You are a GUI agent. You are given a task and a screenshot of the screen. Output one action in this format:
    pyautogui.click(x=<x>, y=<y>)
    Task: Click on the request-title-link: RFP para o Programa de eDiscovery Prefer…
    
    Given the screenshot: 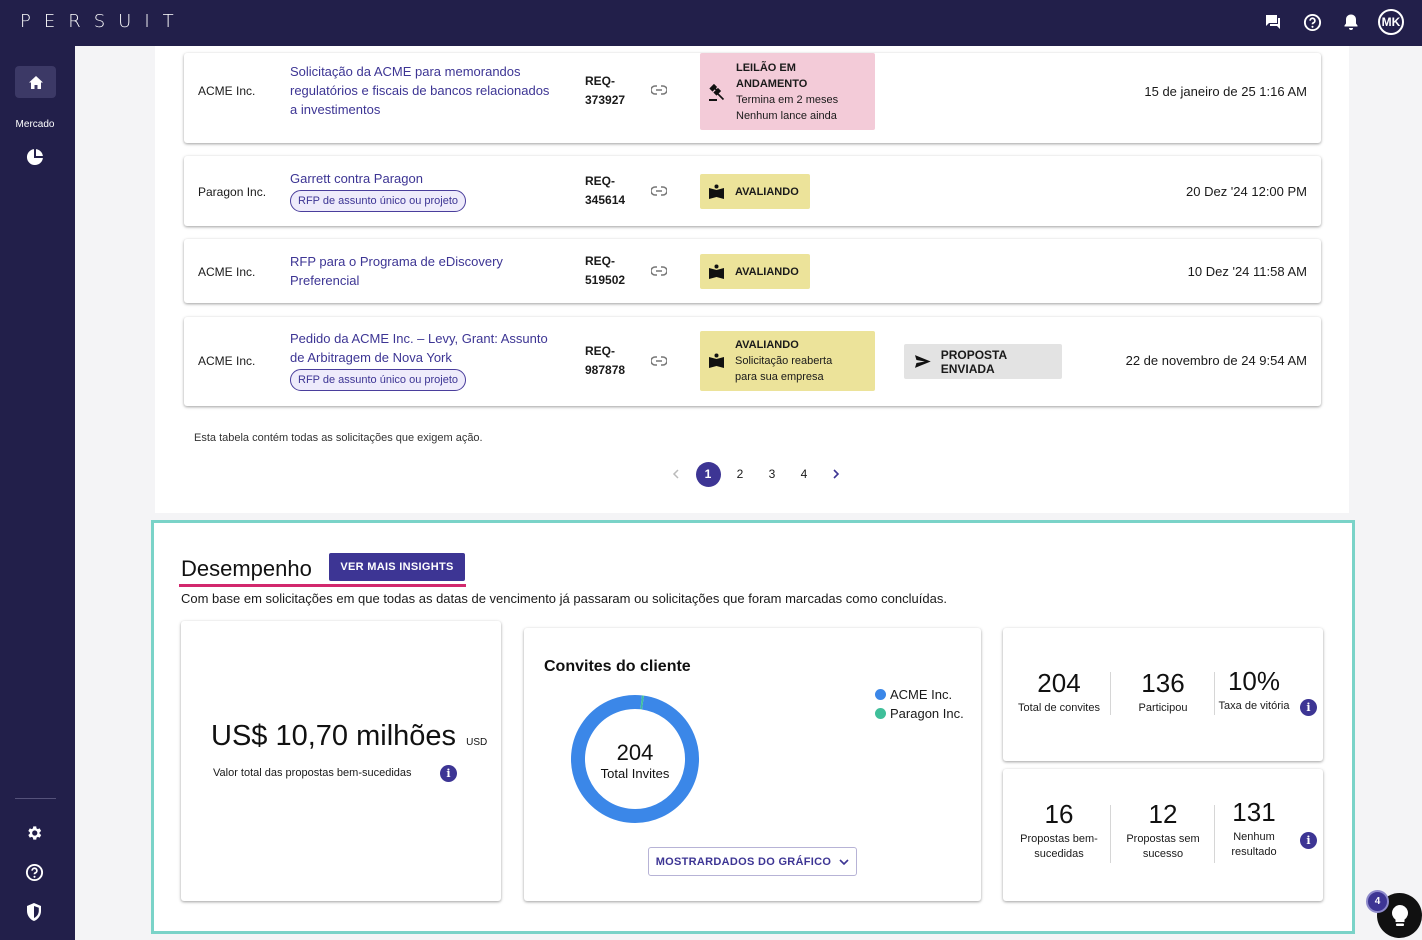 What is the action you would take?
    pyautogui.click(x=425, y=271)
    